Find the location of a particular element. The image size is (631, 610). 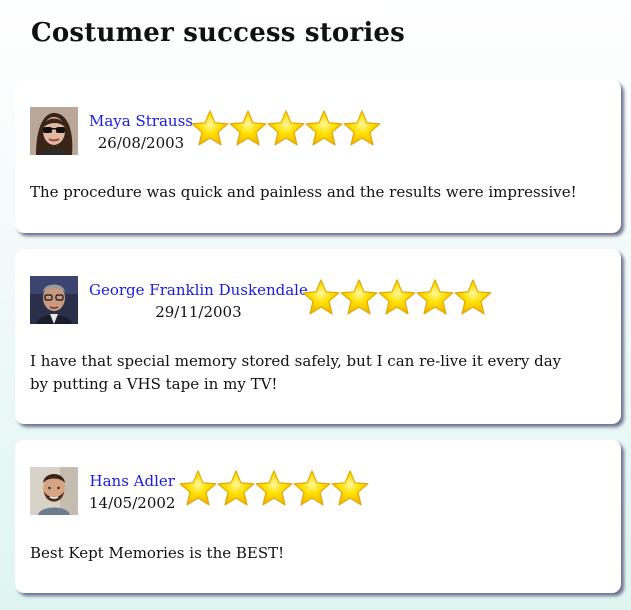

man-with-glasses-avatar-icon is located at coordinates (54, 300).